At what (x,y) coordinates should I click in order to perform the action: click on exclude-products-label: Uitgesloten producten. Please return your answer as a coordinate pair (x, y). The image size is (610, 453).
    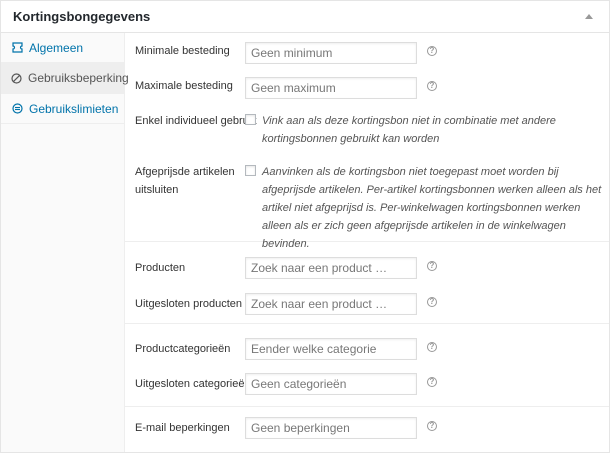
    Looking at the image, I should click on (189, 304).